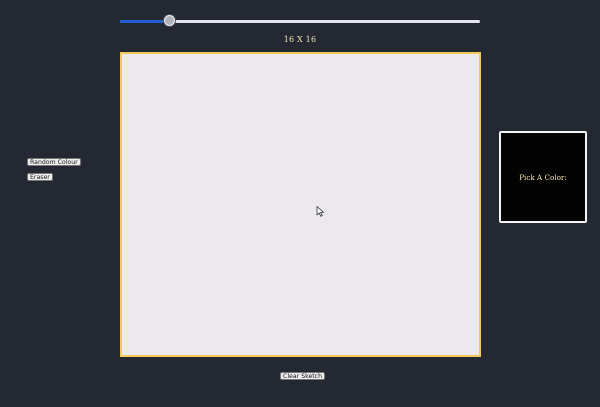 This screenshot has width=600, height=407. I want to click on clear-sketch-button: Clear Sketch, so click(302, 376).